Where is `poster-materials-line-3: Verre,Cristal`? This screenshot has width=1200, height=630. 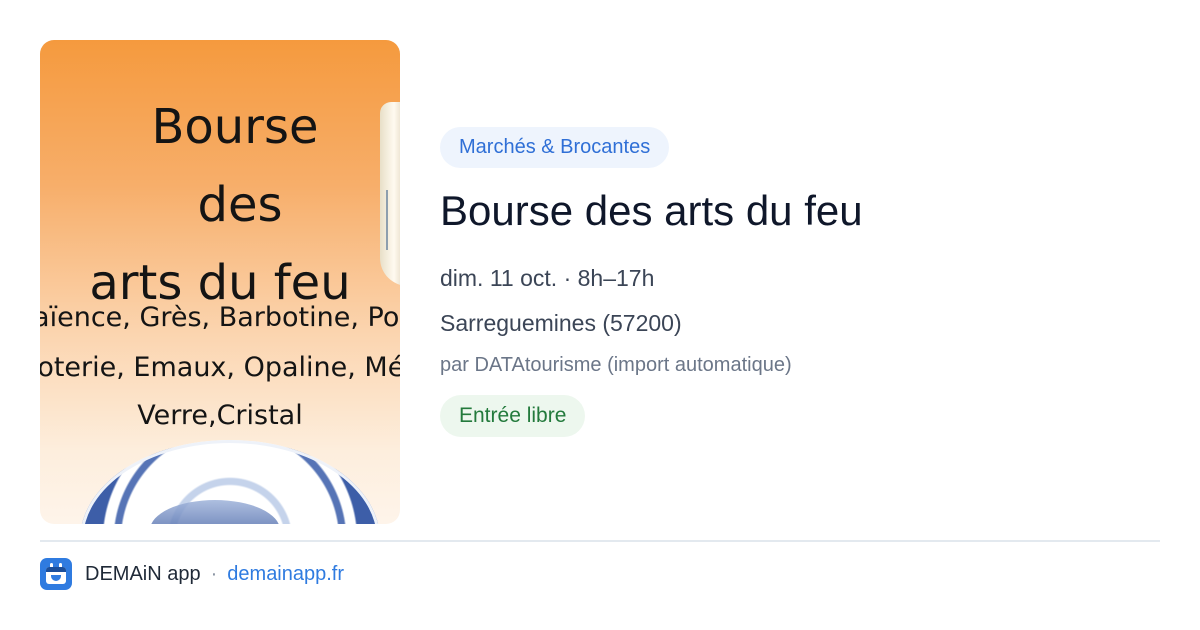
poster-materials-line-3: Verre,Cristal is located at coordinates (220, 415).